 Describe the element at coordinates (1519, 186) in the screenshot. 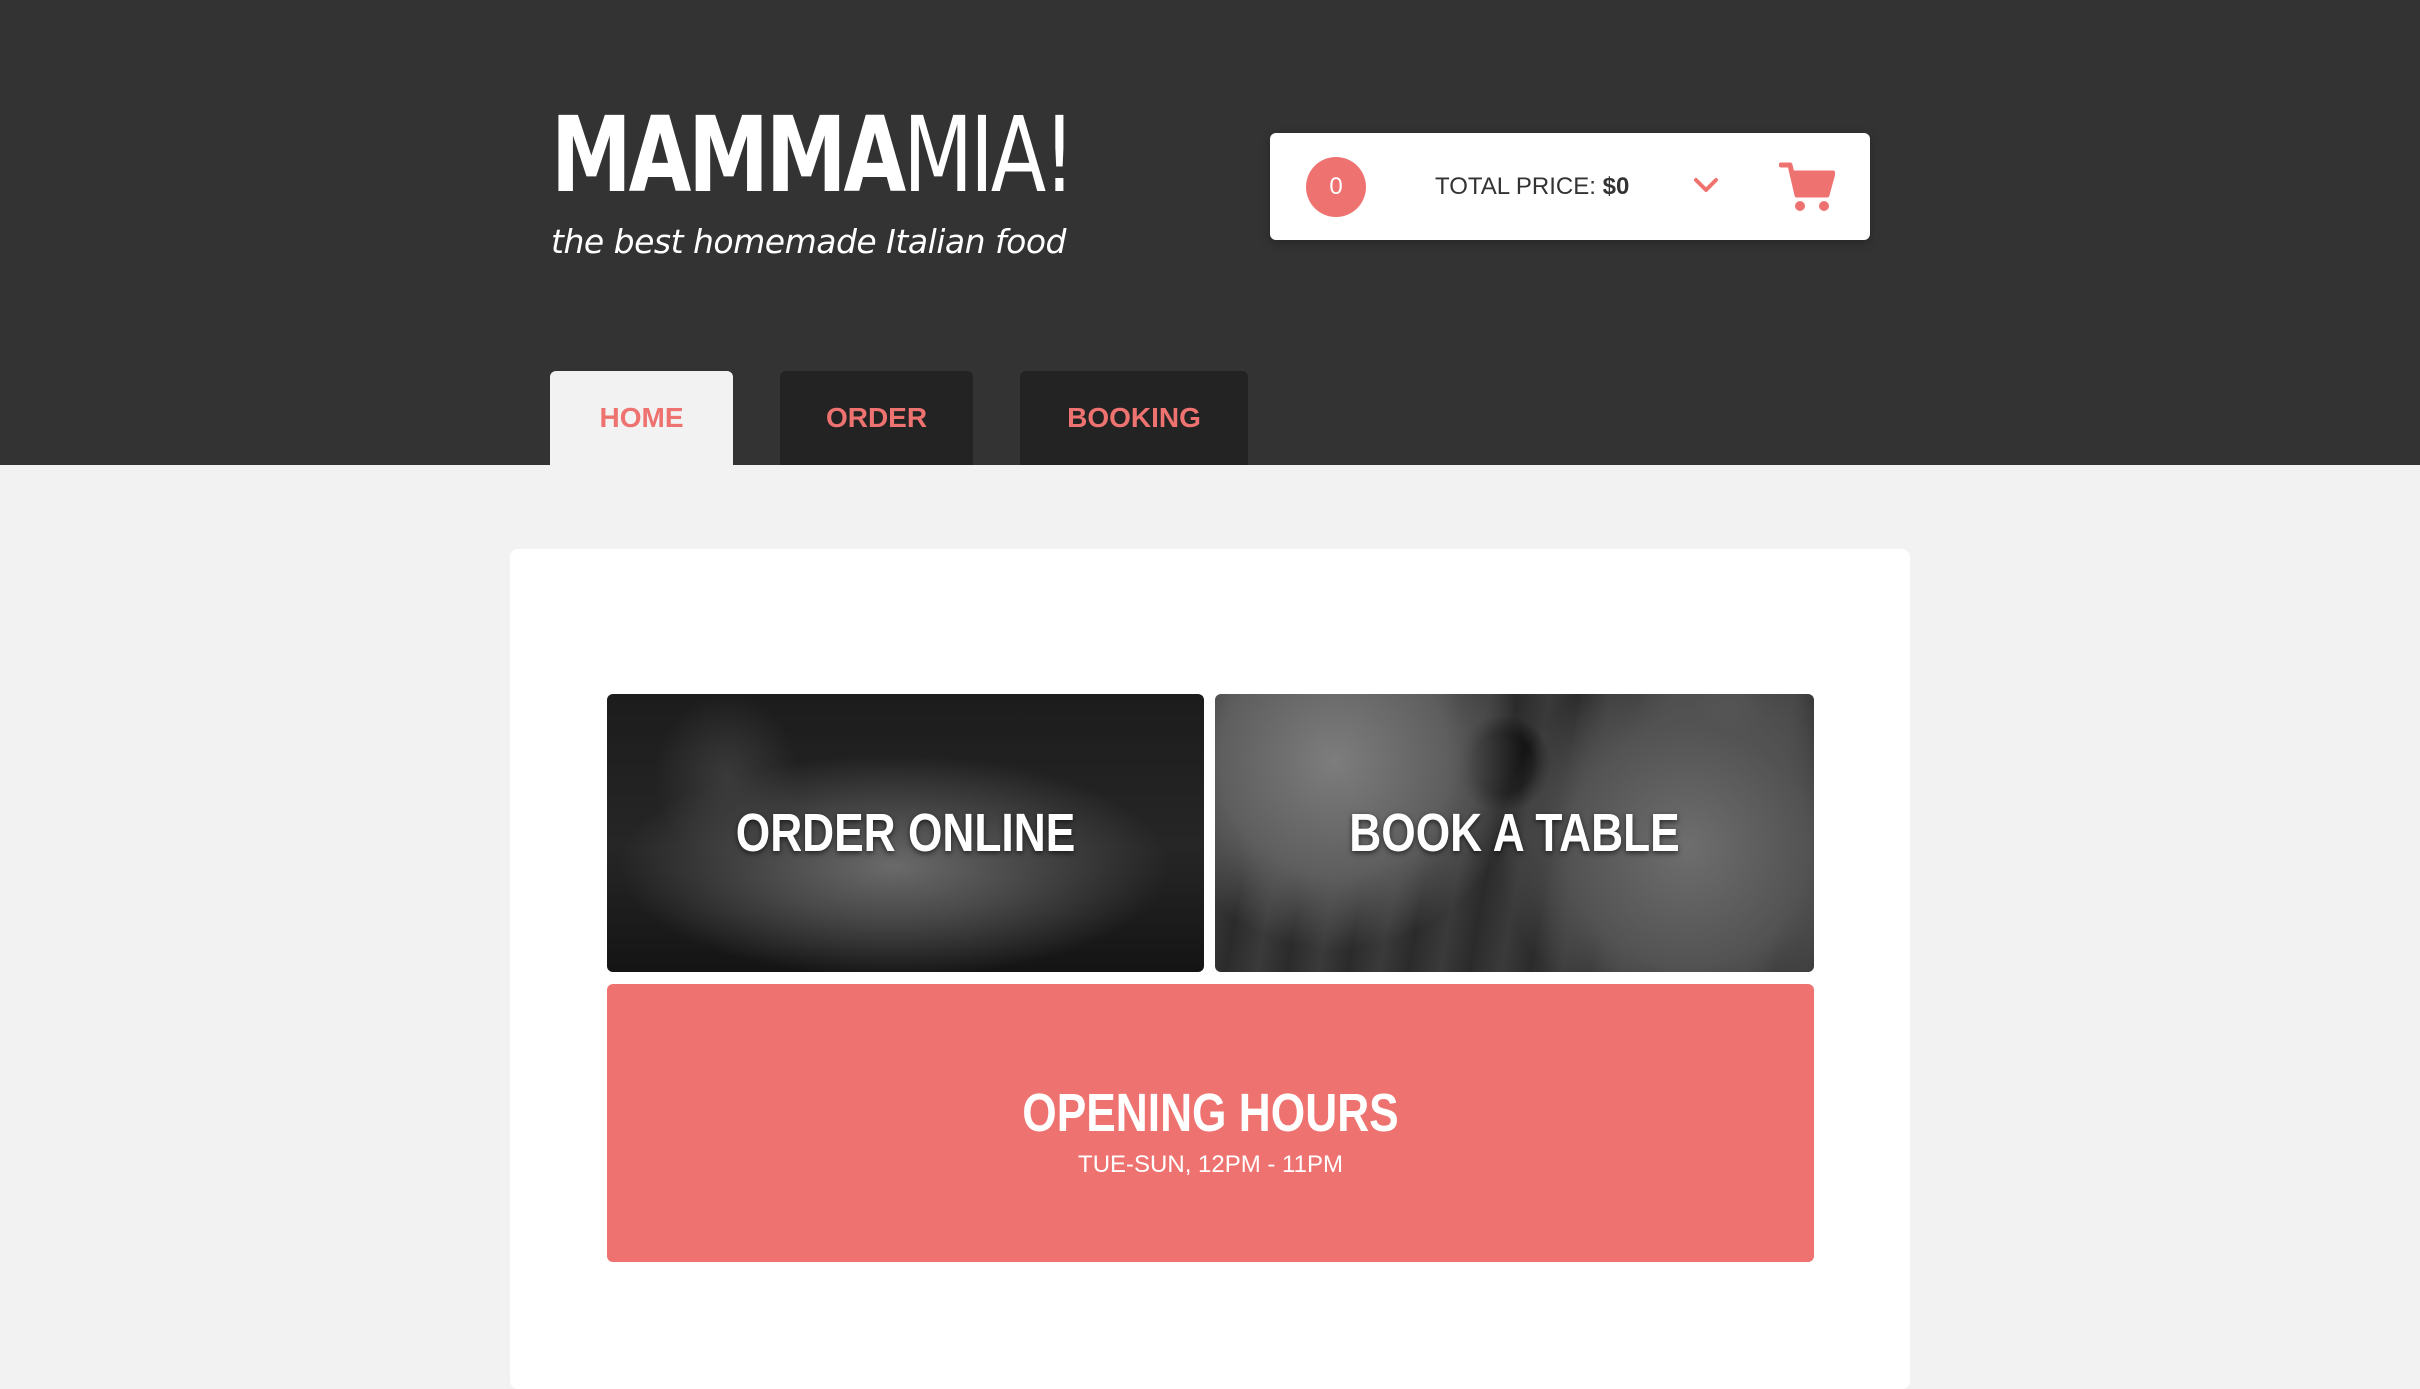

I see `cart-total-label: TOTAL PRICE:` at that location.